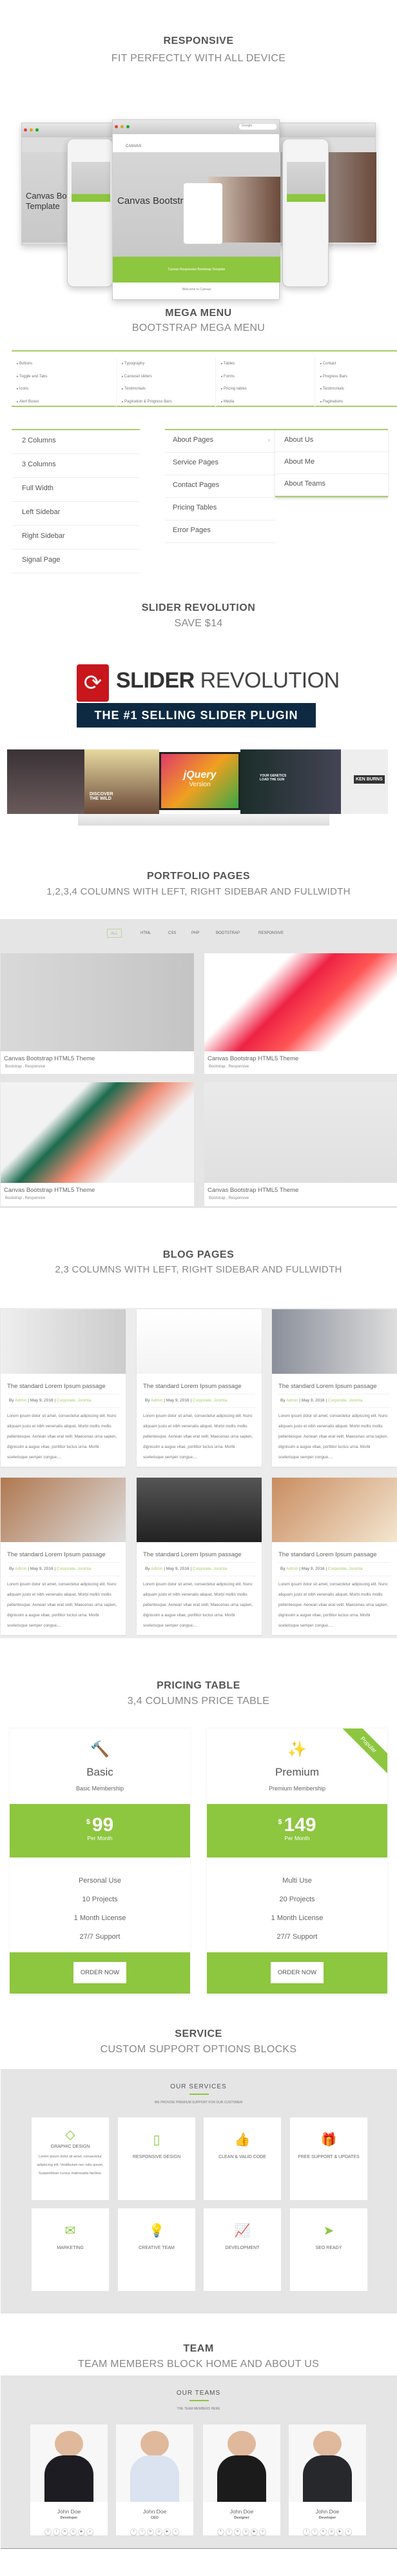 Image resolution: width=397 pixels, height=2576 pixels. I want to click on layout-menu-item: 2 Columns, so click(76, 442).